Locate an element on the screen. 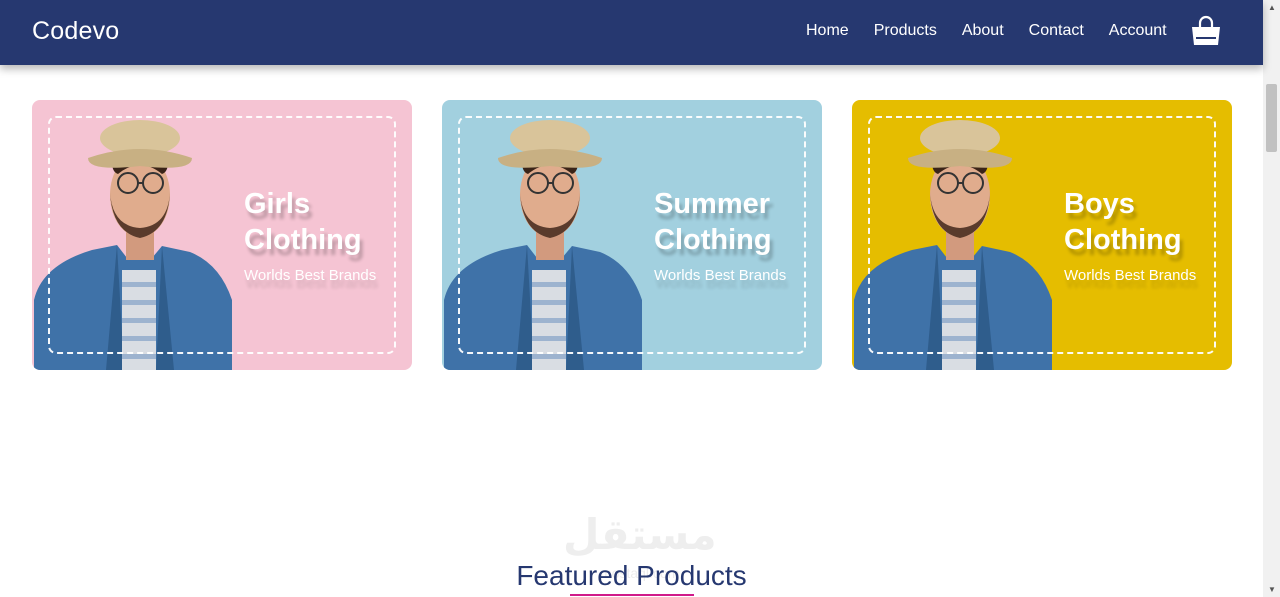  card-title: Girls Clothing is located at coordinates (303, 222).